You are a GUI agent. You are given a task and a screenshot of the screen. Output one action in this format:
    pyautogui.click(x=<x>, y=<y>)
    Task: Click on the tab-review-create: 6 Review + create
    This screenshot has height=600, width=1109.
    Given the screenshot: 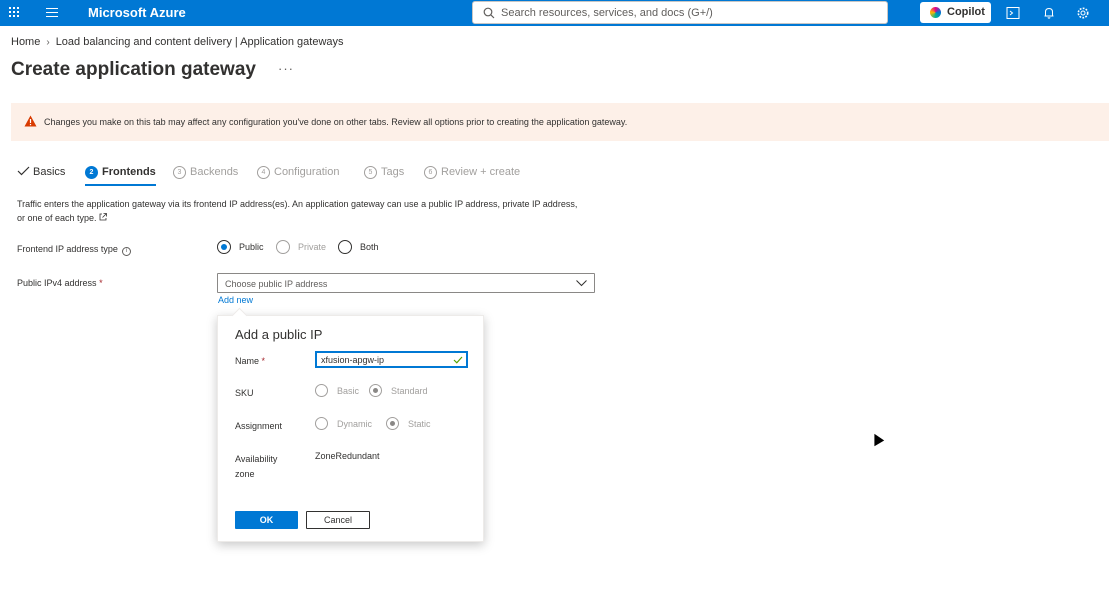 What is the action you would take?
    pyautogui.click(x=472, y=175)
    